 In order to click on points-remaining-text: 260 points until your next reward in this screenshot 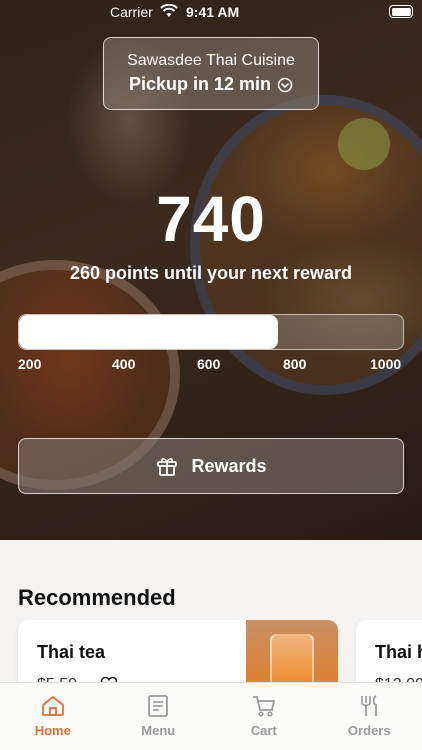, I will do `click(211, 273)`.